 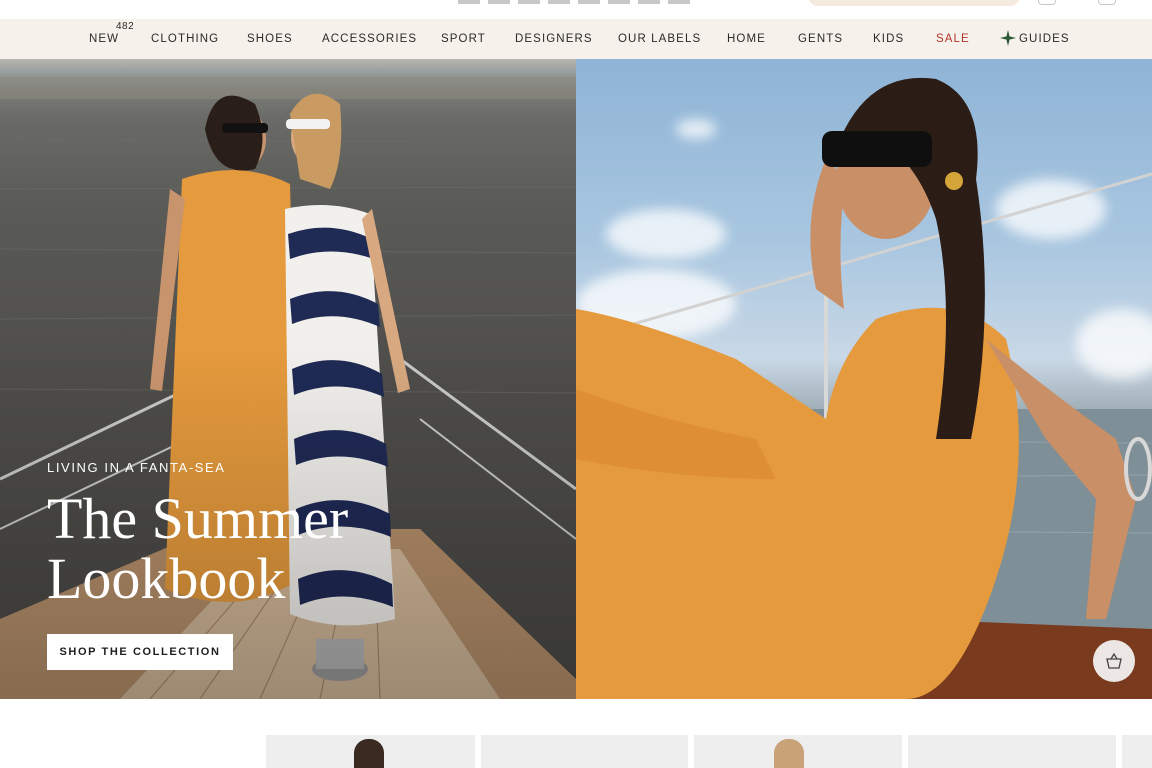 I want to click on nav-item-sale: Sale, so click(x=953, y=39).